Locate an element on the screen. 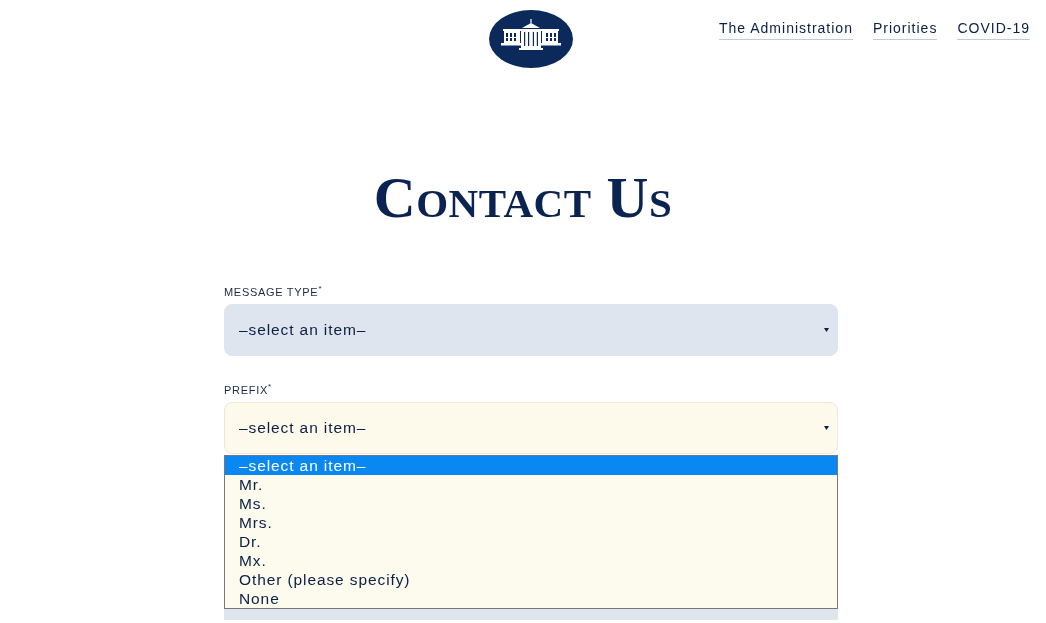 This screenshot has height=623, width=1046. field-label: MESSAGE TYPE$^{*}$ is located at coordinates (273, 292).